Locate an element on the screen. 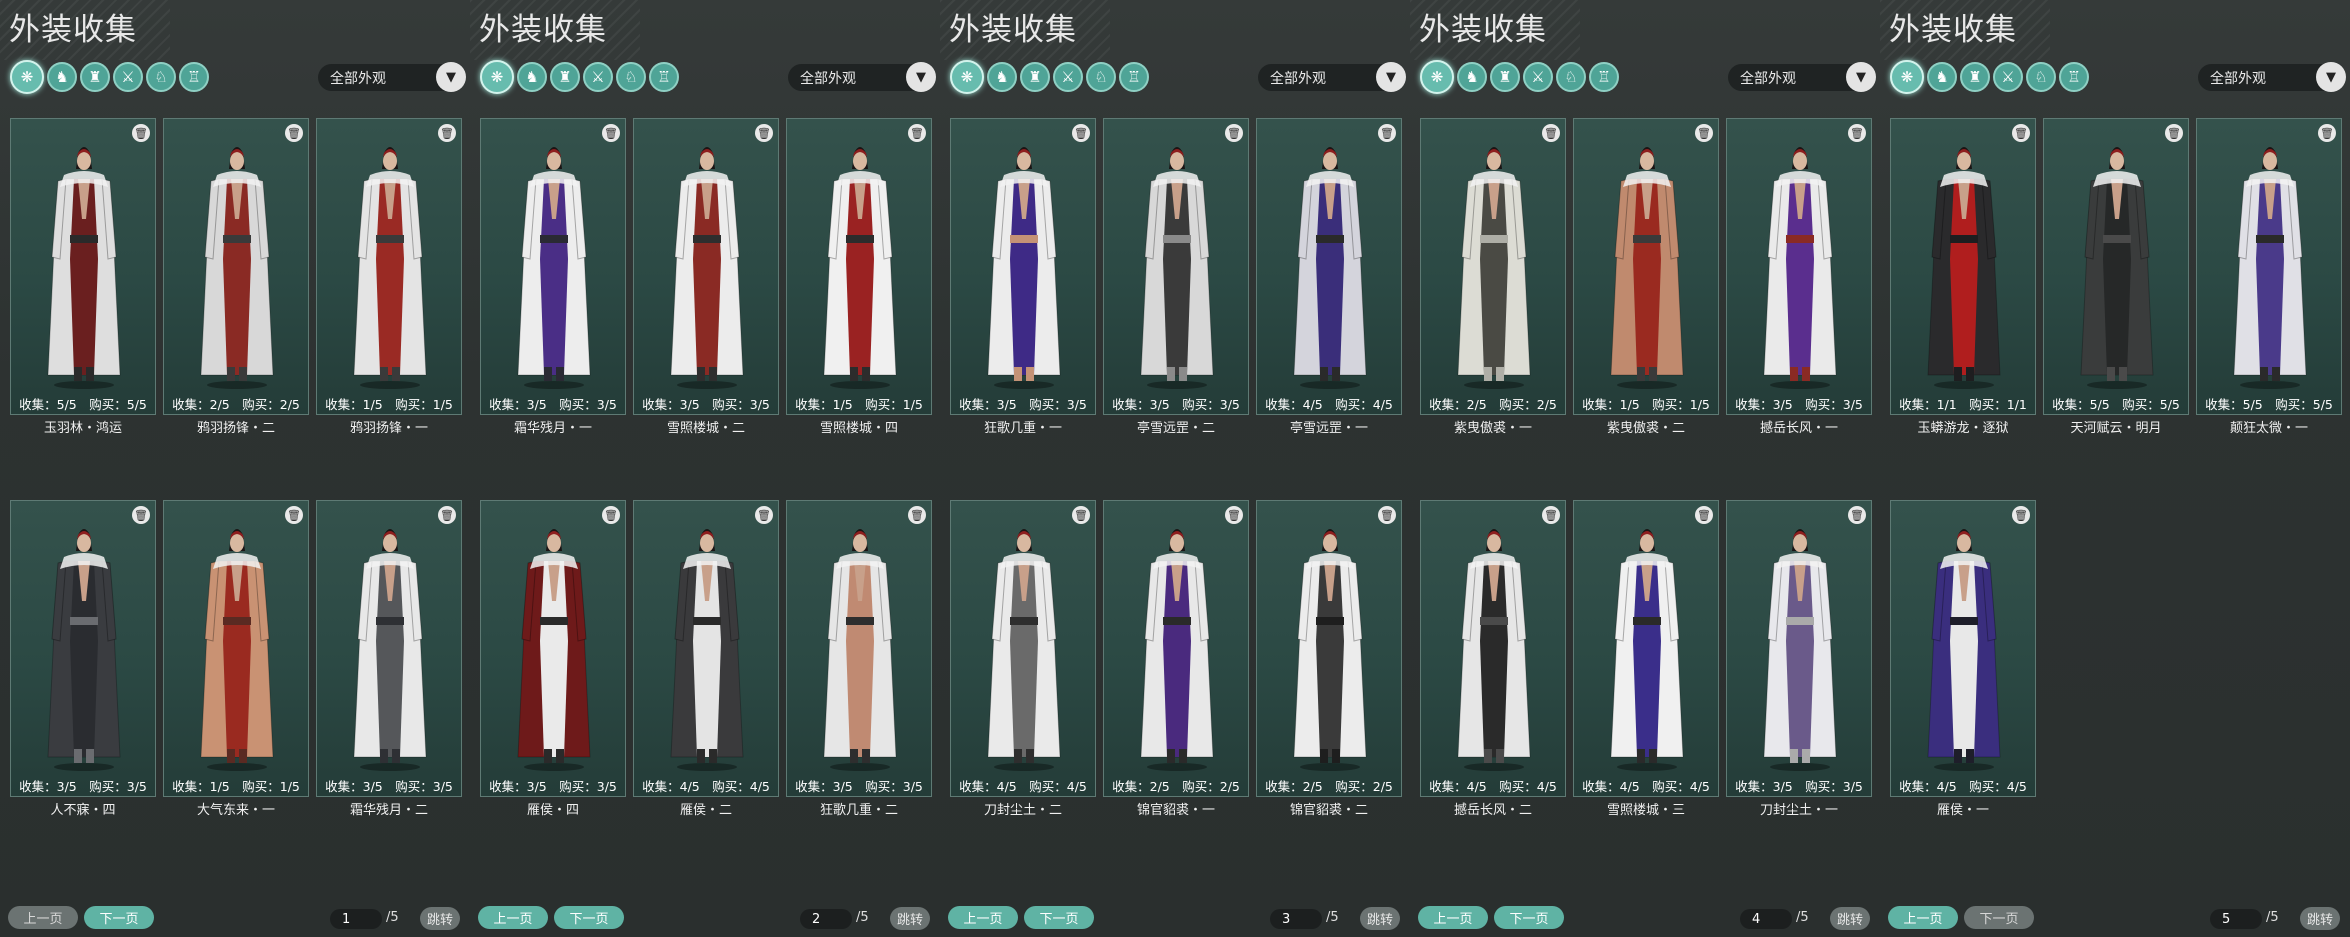 This screenshot has height=937, width=2350. page-number-input: 5 is located at coordinates (2236, 919).